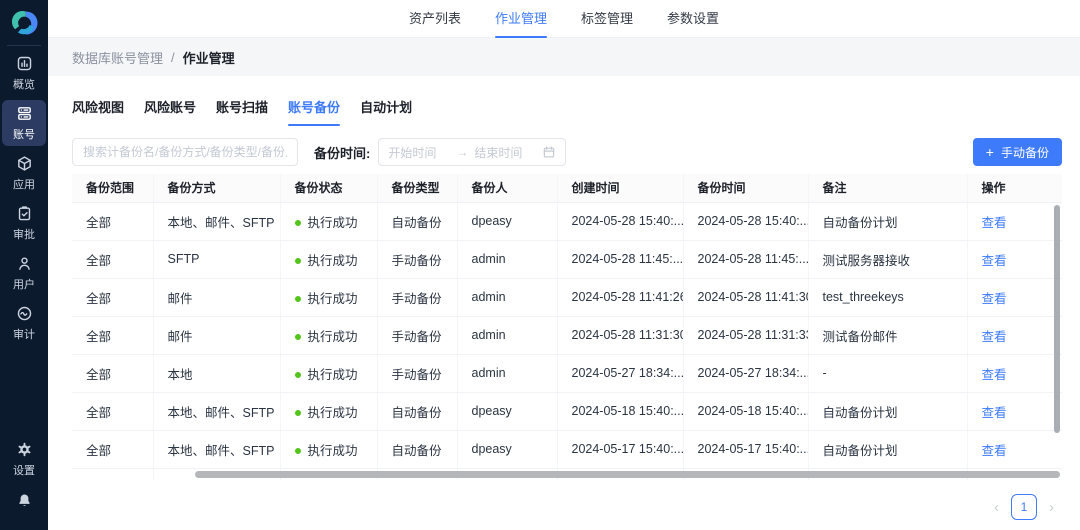 Image resolution: width=1080 pixels, height=530 pixels. What do you see at coordinates (24, 223) in the screenshot?
I see `sidebar-item-approval: 审批` at bounding box center [24, 223].